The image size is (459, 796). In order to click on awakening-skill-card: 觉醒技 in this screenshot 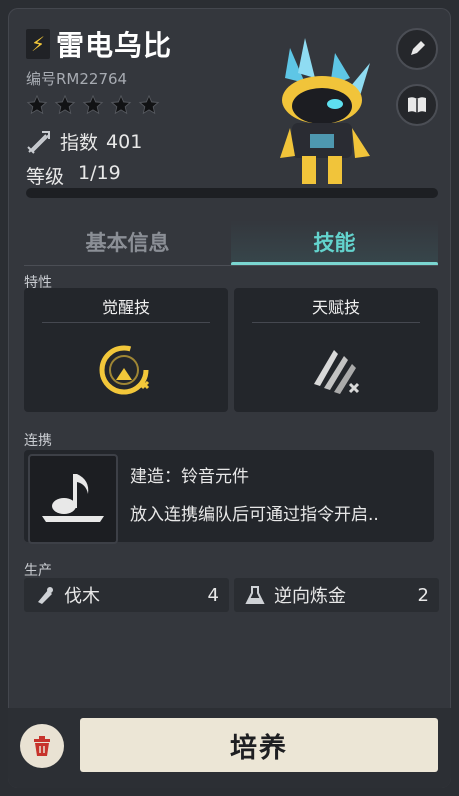, I will do `click(126, 350)`.